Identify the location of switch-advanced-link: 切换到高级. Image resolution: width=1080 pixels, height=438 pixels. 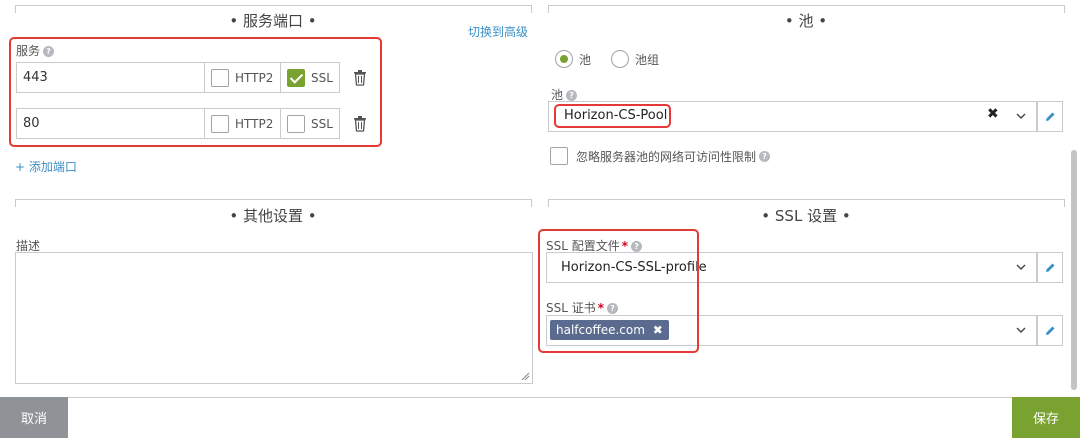
(498, 31).